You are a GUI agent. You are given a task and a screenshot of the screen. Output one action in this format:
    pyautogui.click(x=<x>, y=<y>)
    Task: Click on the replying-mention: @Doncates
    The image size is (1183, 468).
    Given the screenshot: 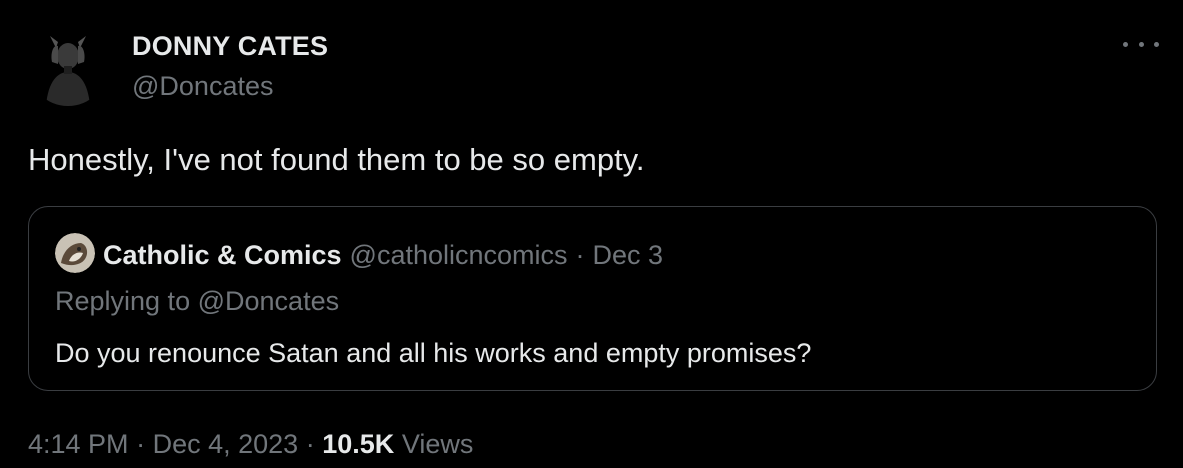 What is the action you would take?
    pyautogui.click(x=268, y=301)
    